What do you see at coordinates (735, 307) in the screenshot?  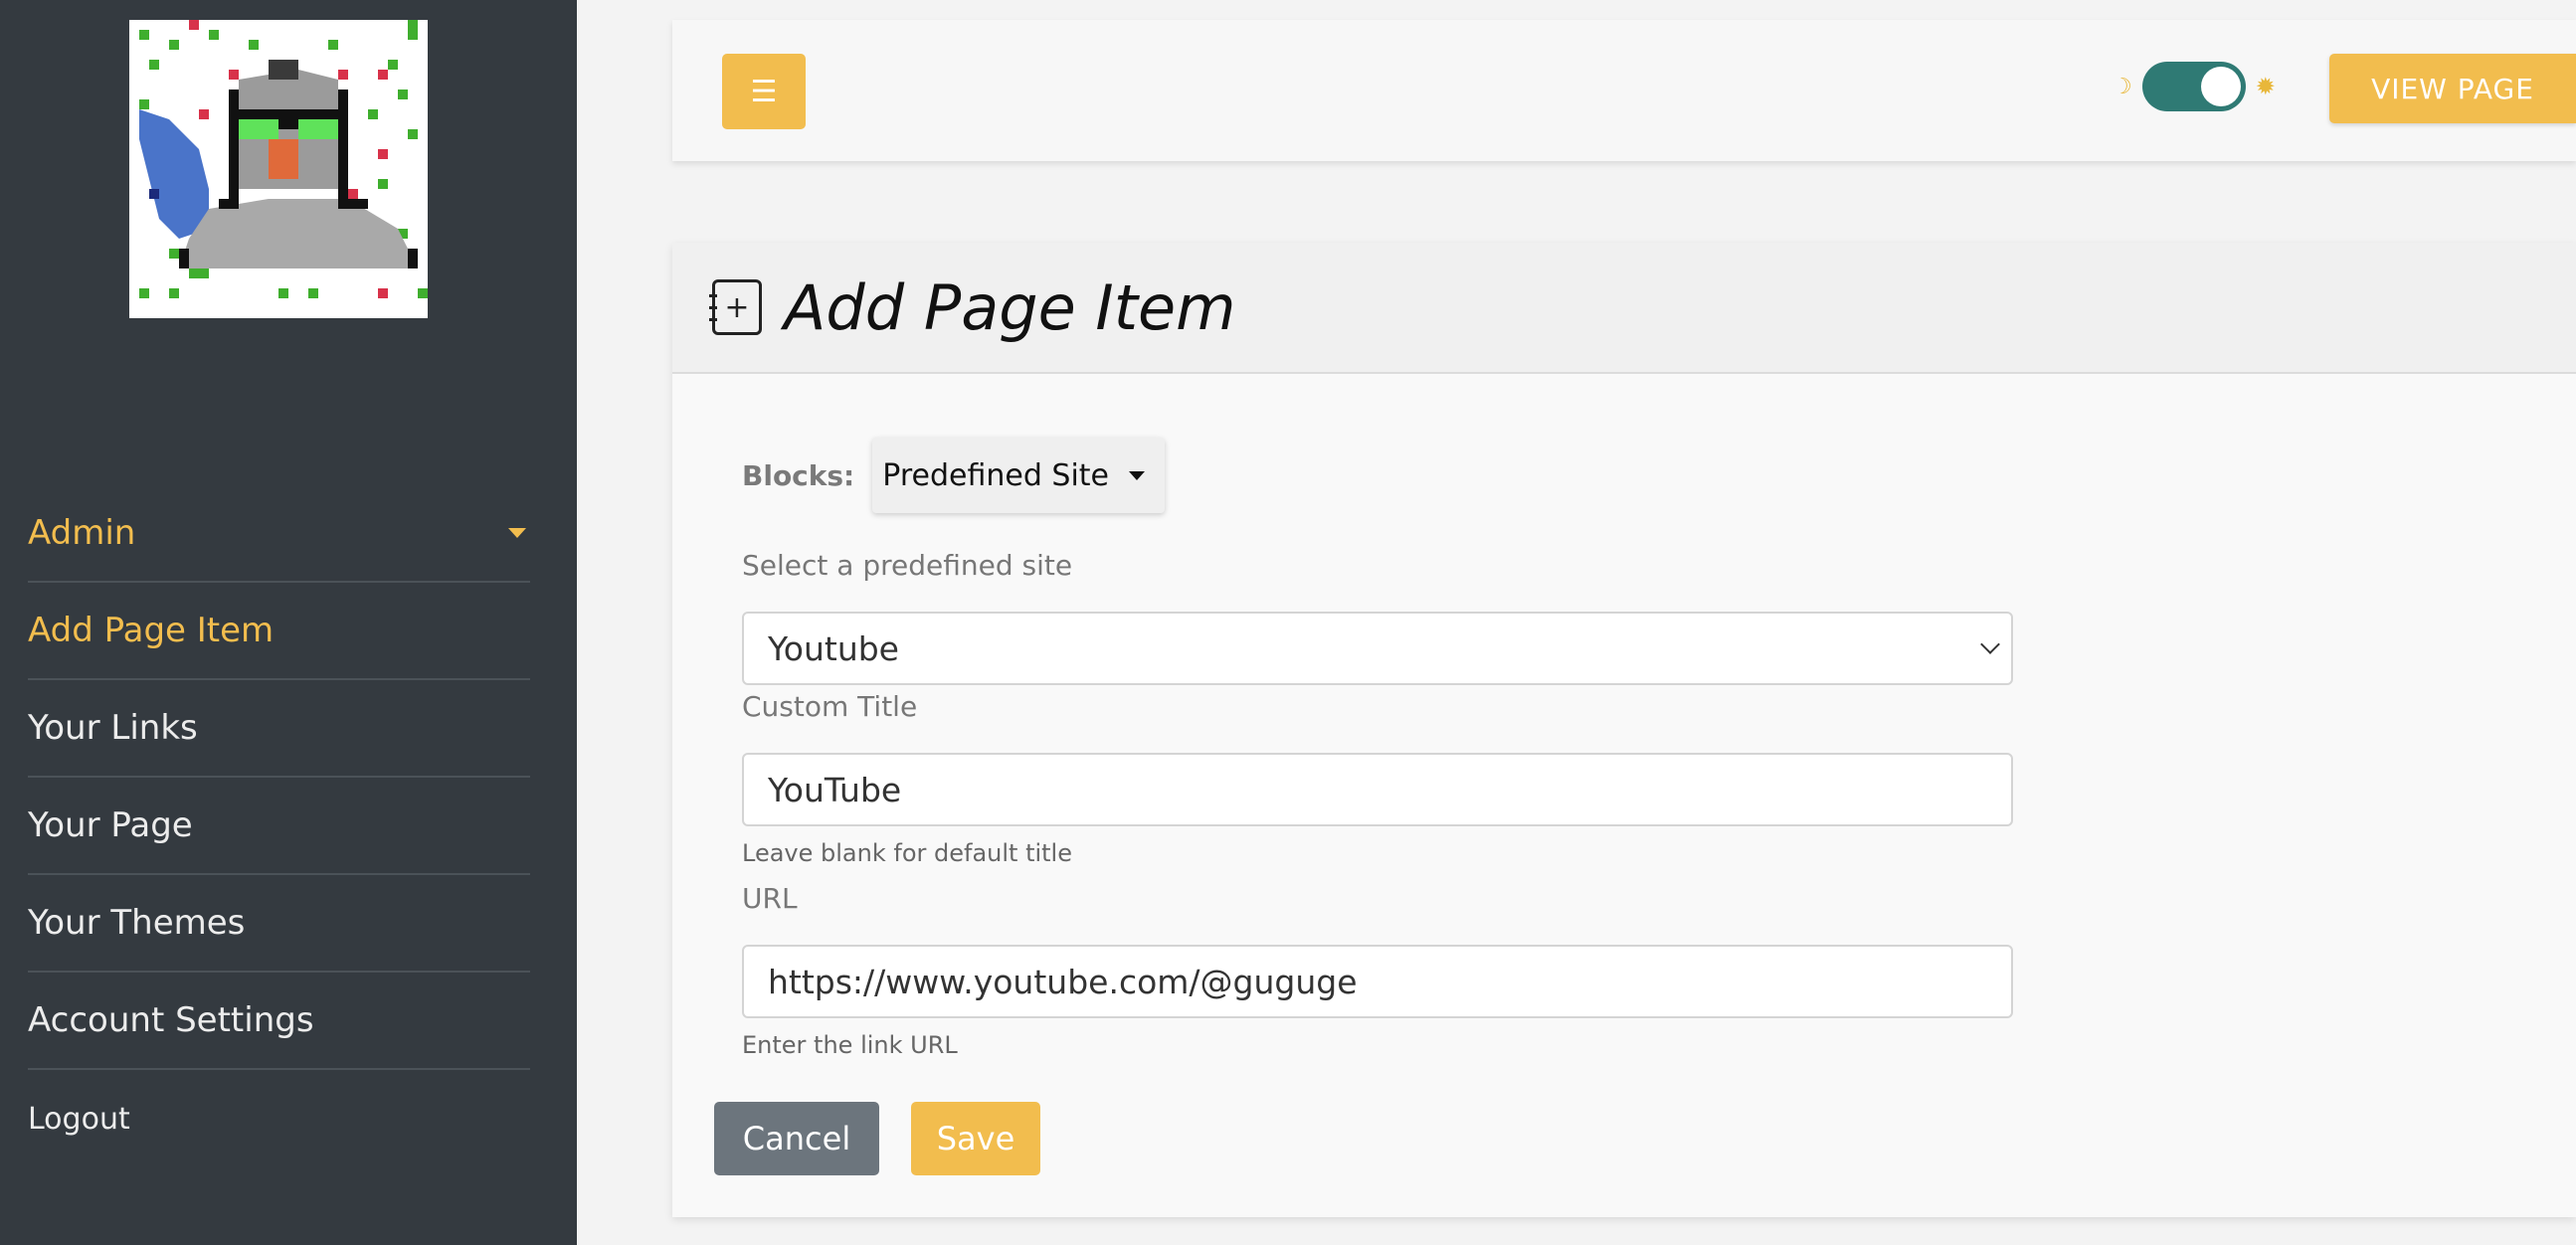 I see `add-page-icon: +` at bounding box center [735, 307].